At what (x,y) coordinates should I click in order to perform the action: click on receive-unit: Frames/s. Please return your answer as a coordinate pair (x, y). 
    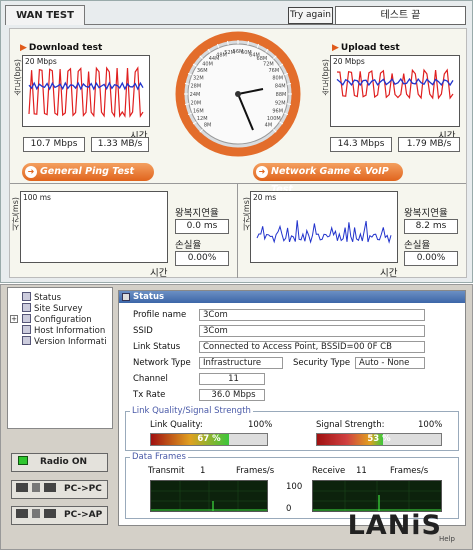
    Looking at the image, I should click on (409, 471).